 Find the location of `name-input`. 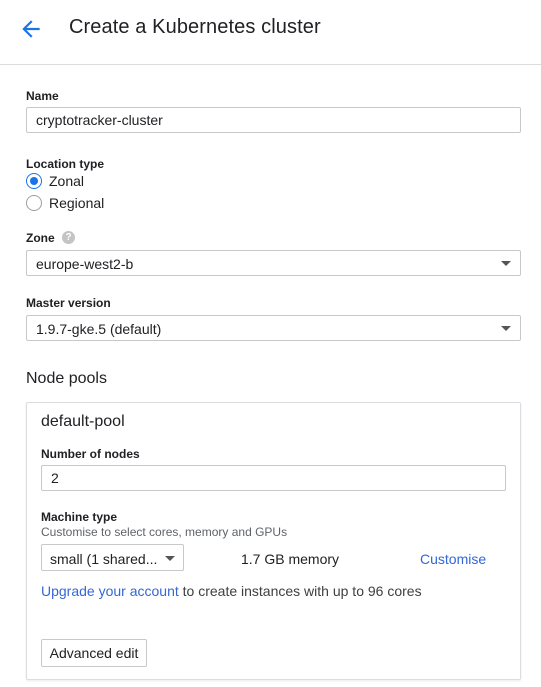

name-input is located at coordinates (273, 120).